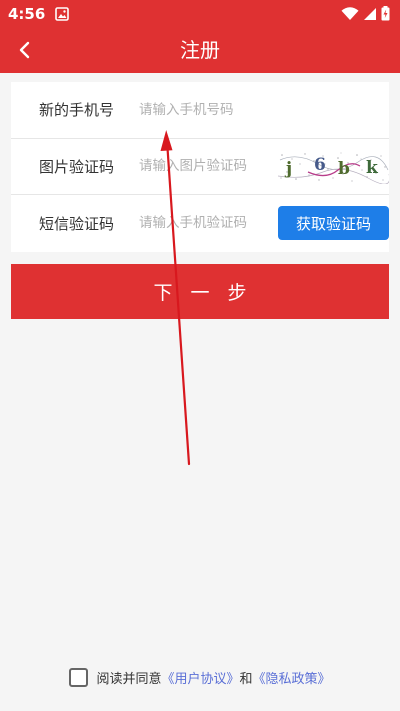 The width and height of the screenshot is (400, 711). I want to click on captcha-char-4: k, so click(372, 168).